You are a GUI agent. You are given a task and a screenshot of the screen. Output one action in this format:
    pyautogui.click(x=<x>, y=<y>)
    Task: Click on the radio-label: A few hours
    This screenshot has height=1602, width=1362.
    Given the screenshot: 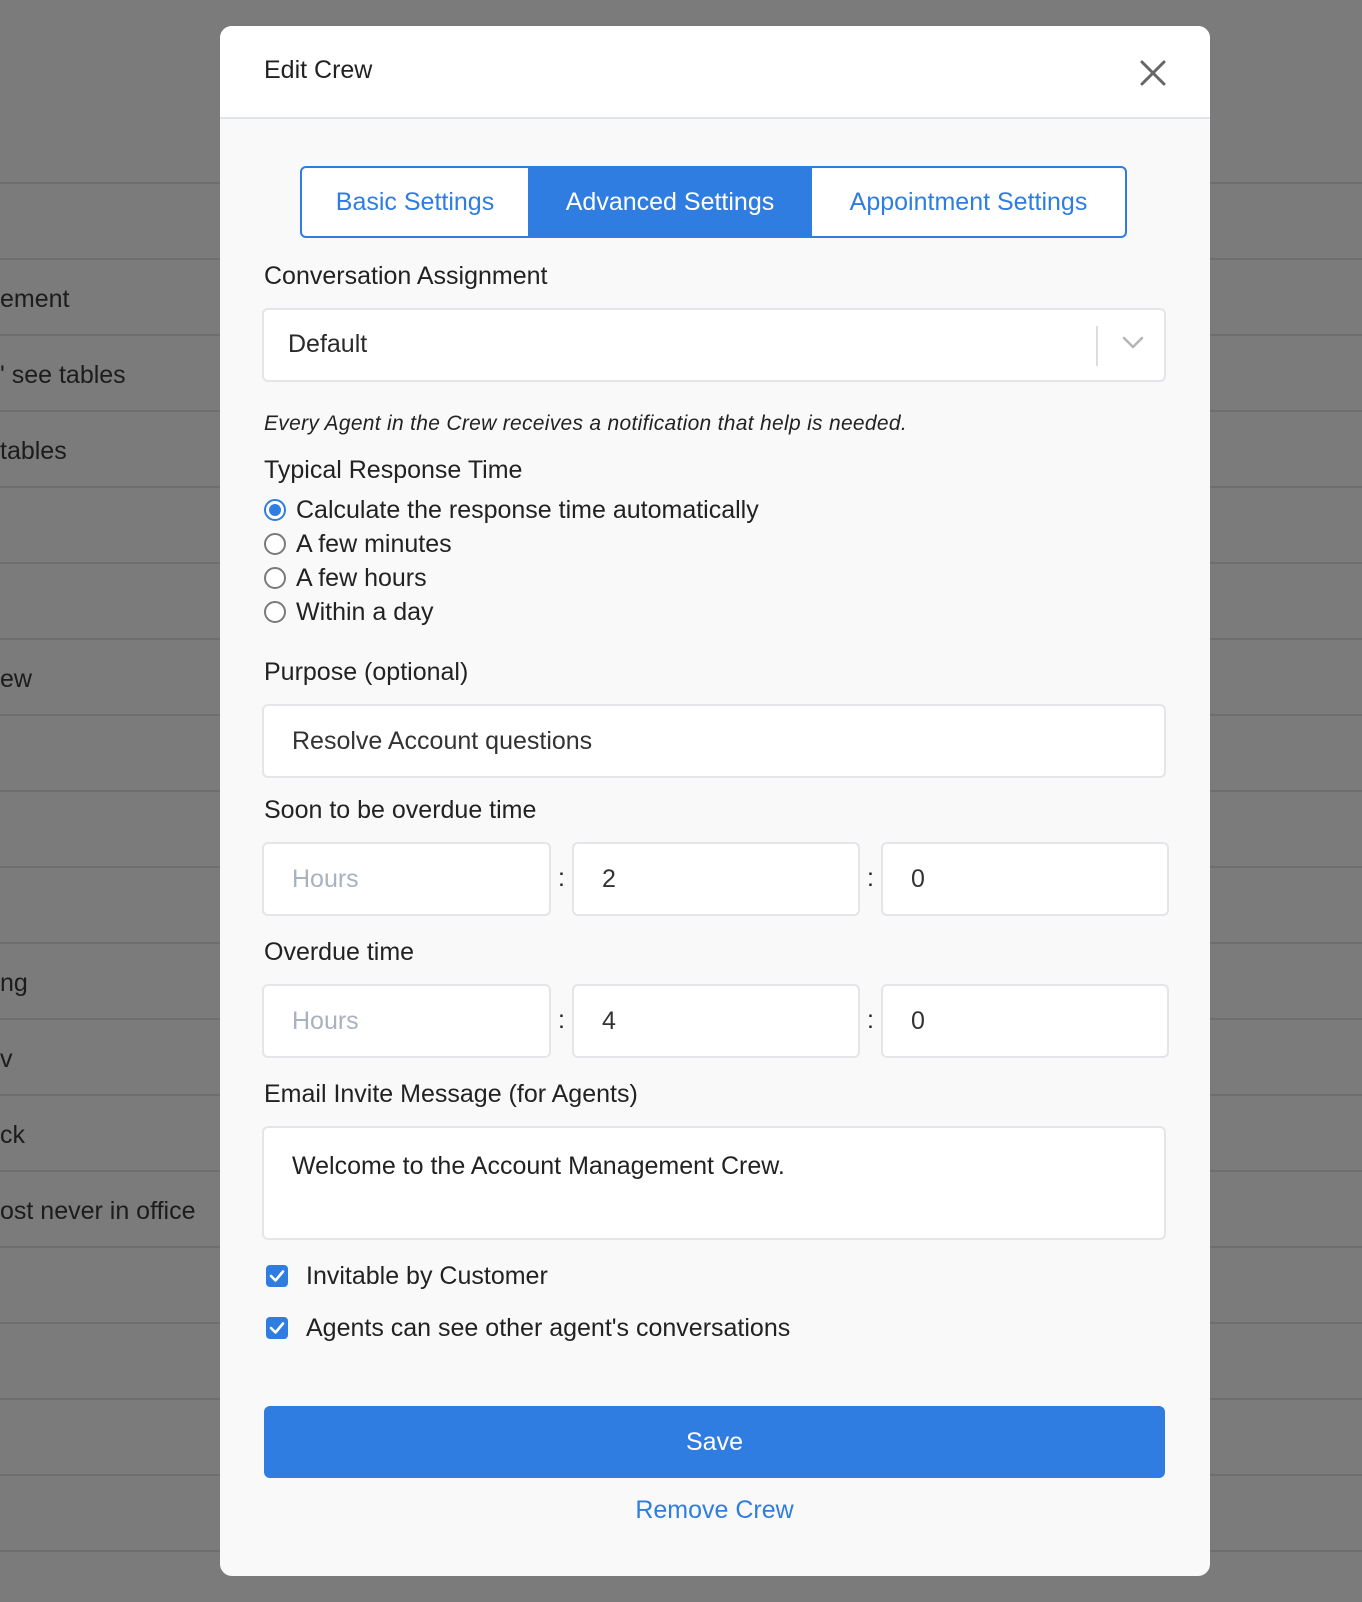 What is the action you would take?
    pyautogui.click(x=361, y=577)
    